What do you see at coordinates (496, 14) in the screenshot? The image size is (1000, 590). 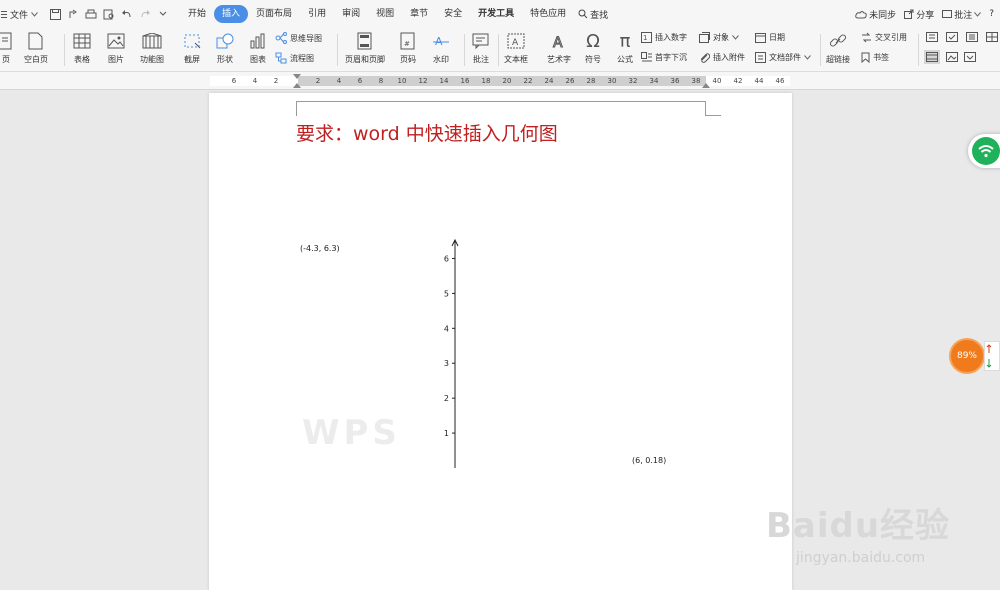 I see `tab-developer: 开发工具` at bounding box center [496, 14].